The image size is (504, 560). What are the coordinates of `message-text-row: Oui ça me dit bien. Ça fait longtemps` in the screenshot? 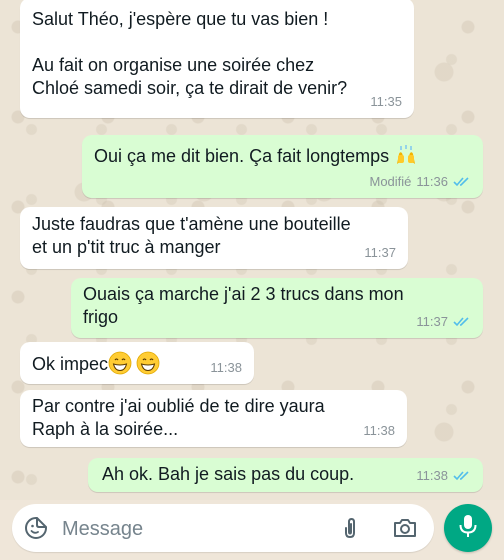 It's located at (256, 155).